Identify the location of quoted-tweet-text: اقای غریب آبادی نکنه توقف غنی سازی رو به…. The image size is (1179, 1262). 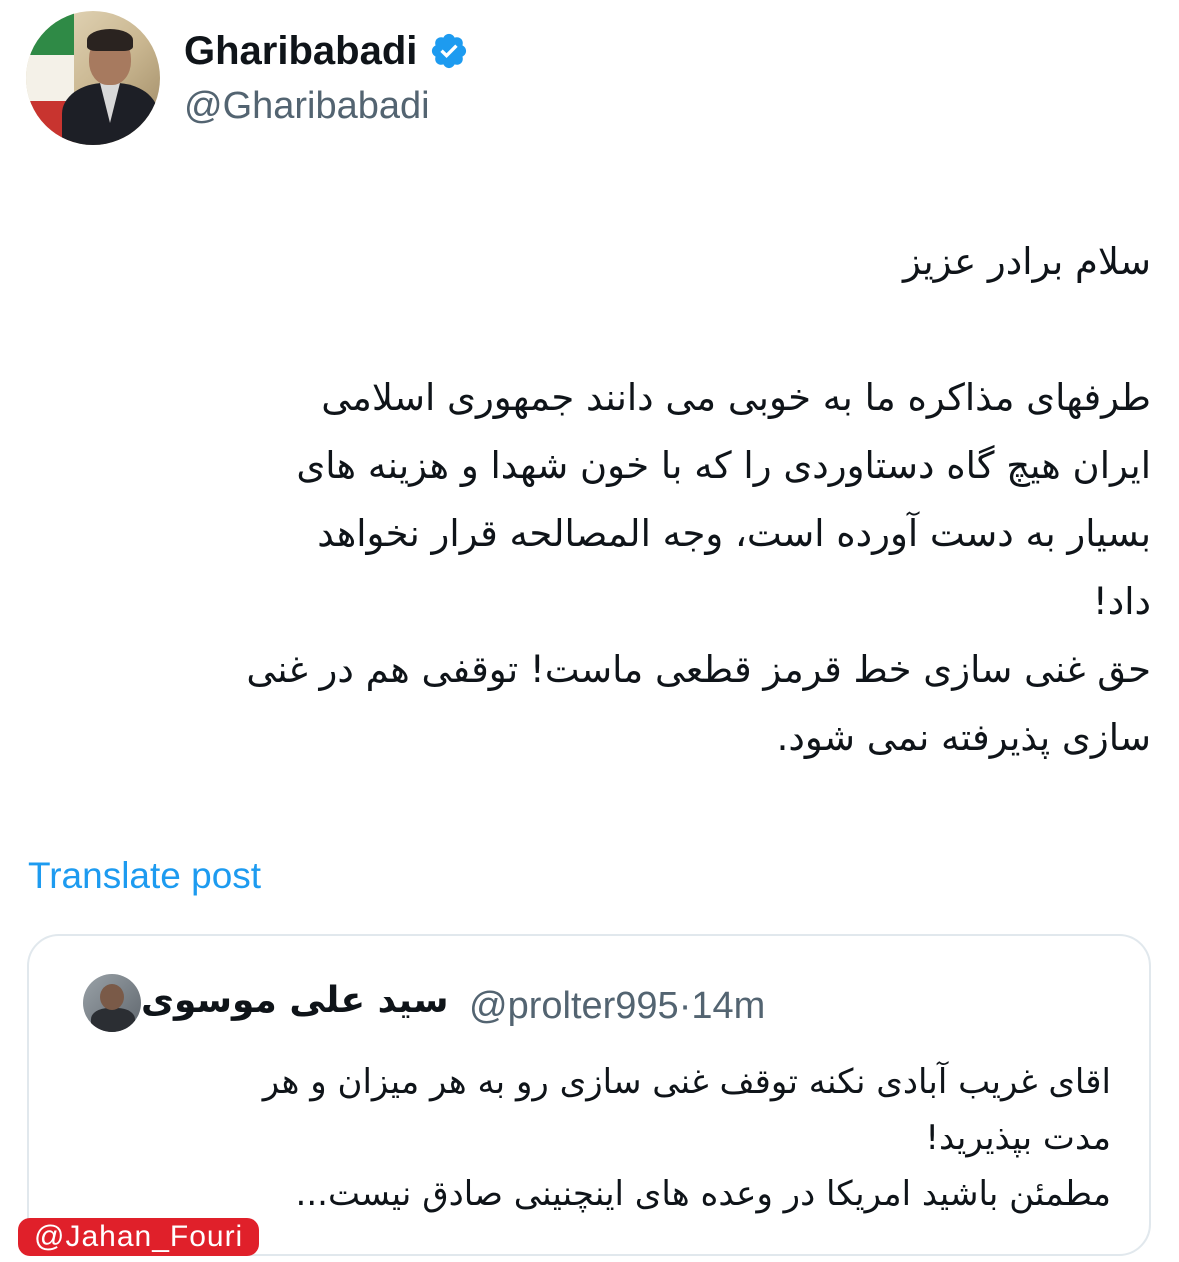
(588, 1138).